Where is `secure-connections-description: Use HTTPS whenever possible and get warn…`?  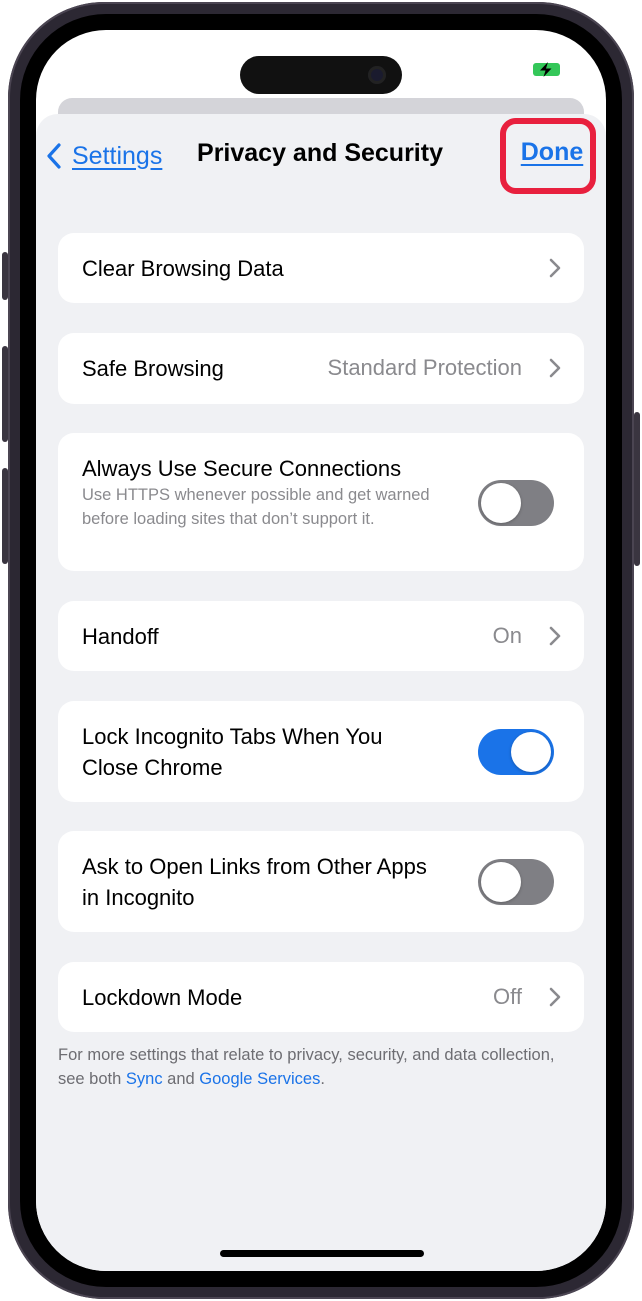 secure-connections-description: Use HTTPS whenever possible and get warn… is located at coordinates (256, 507).